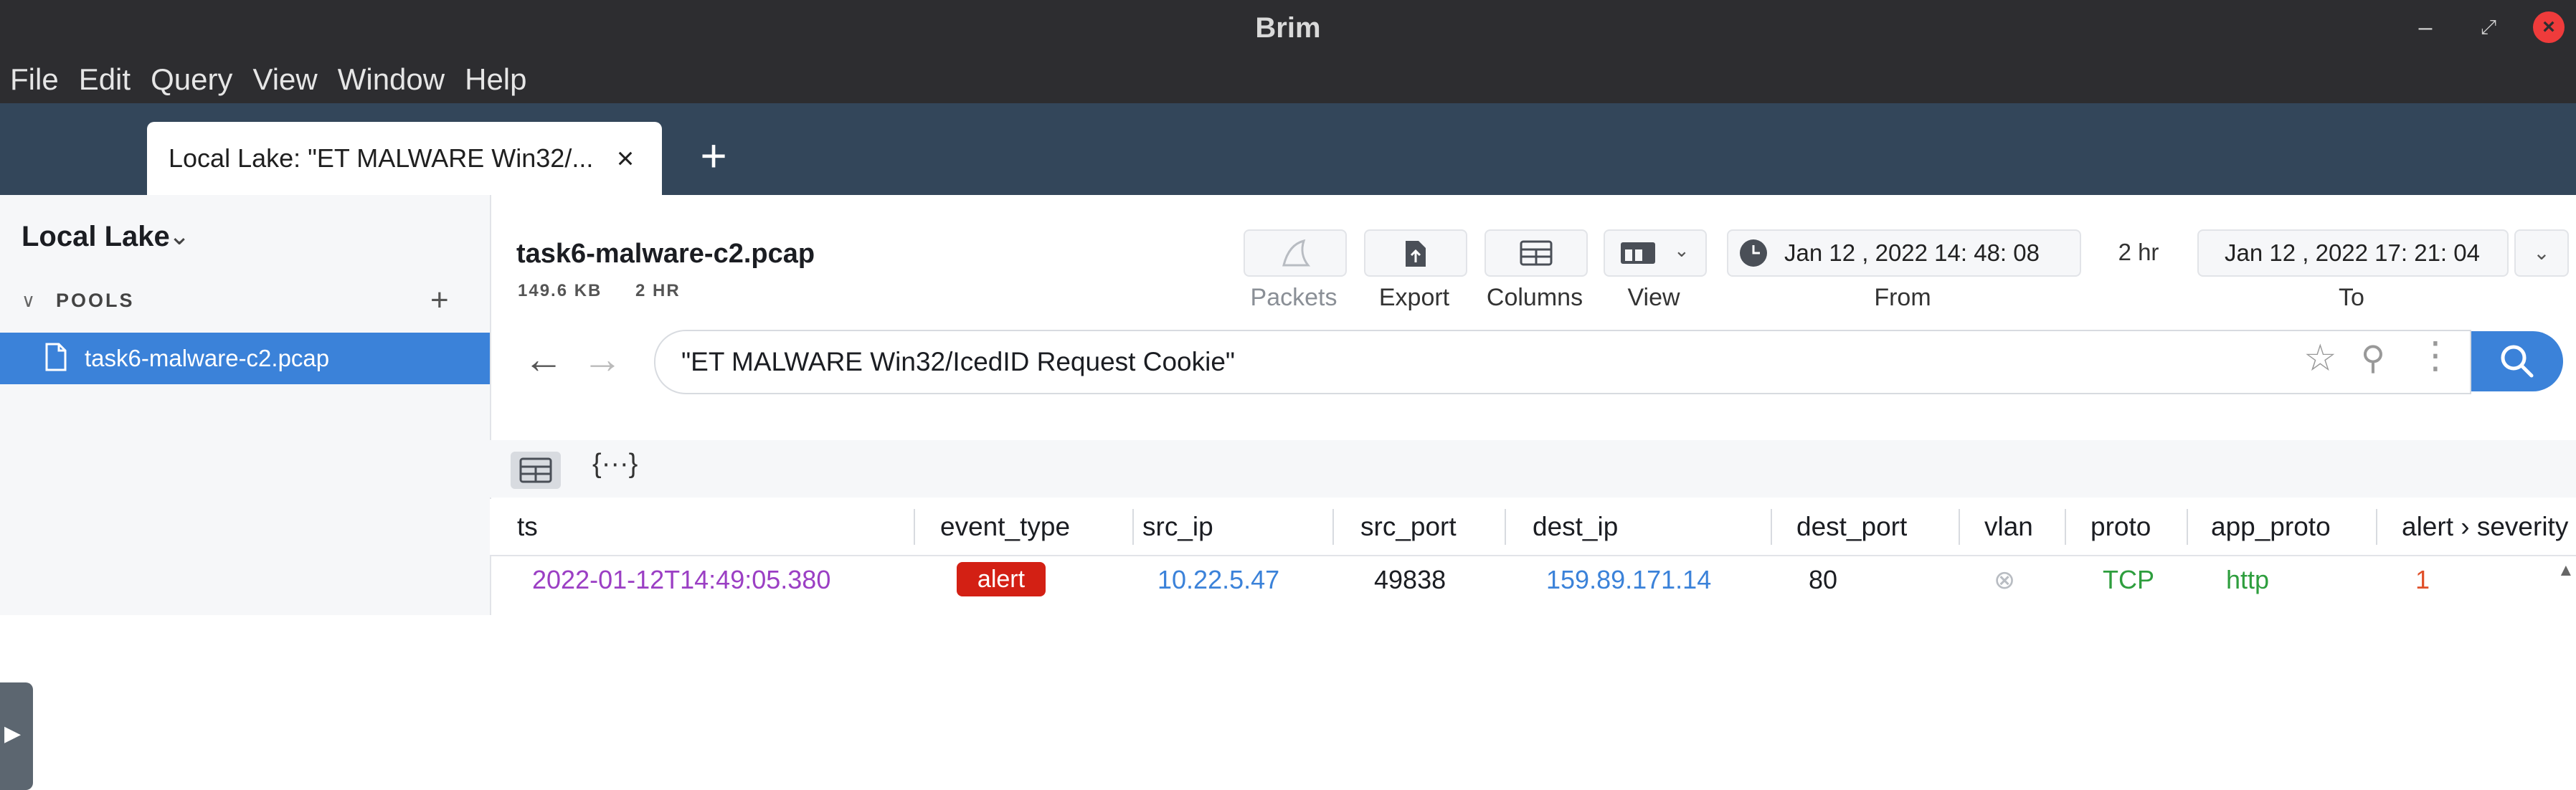  Describe the element at coordinates (207, 358) in the screenshot. I see `pool-name: task6-malware-c2.pcap` at that location.